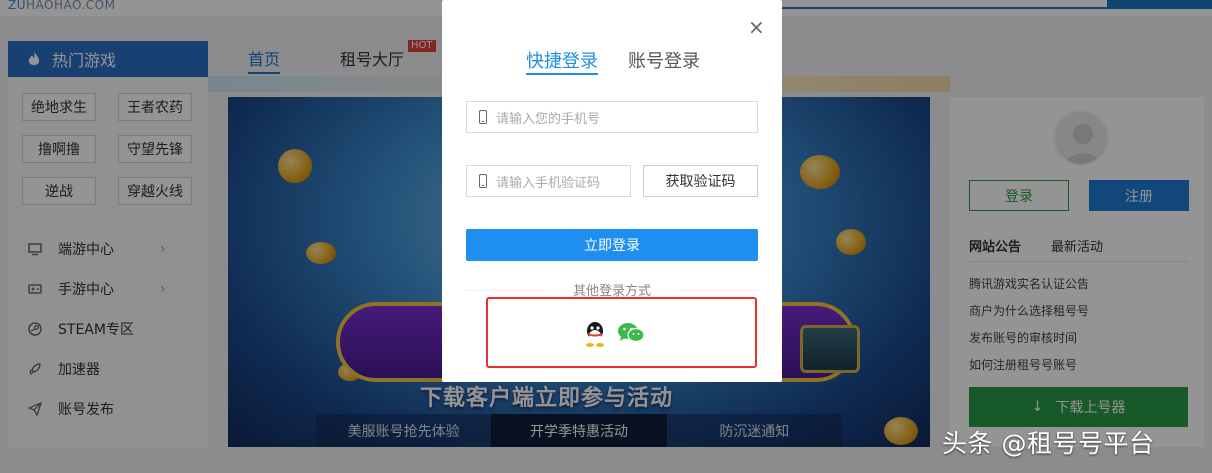 This screenshot has height=473, width=1212. Describe the element at coordinates (621, 332) in the screenshot. I see `highlight-box` at that location.